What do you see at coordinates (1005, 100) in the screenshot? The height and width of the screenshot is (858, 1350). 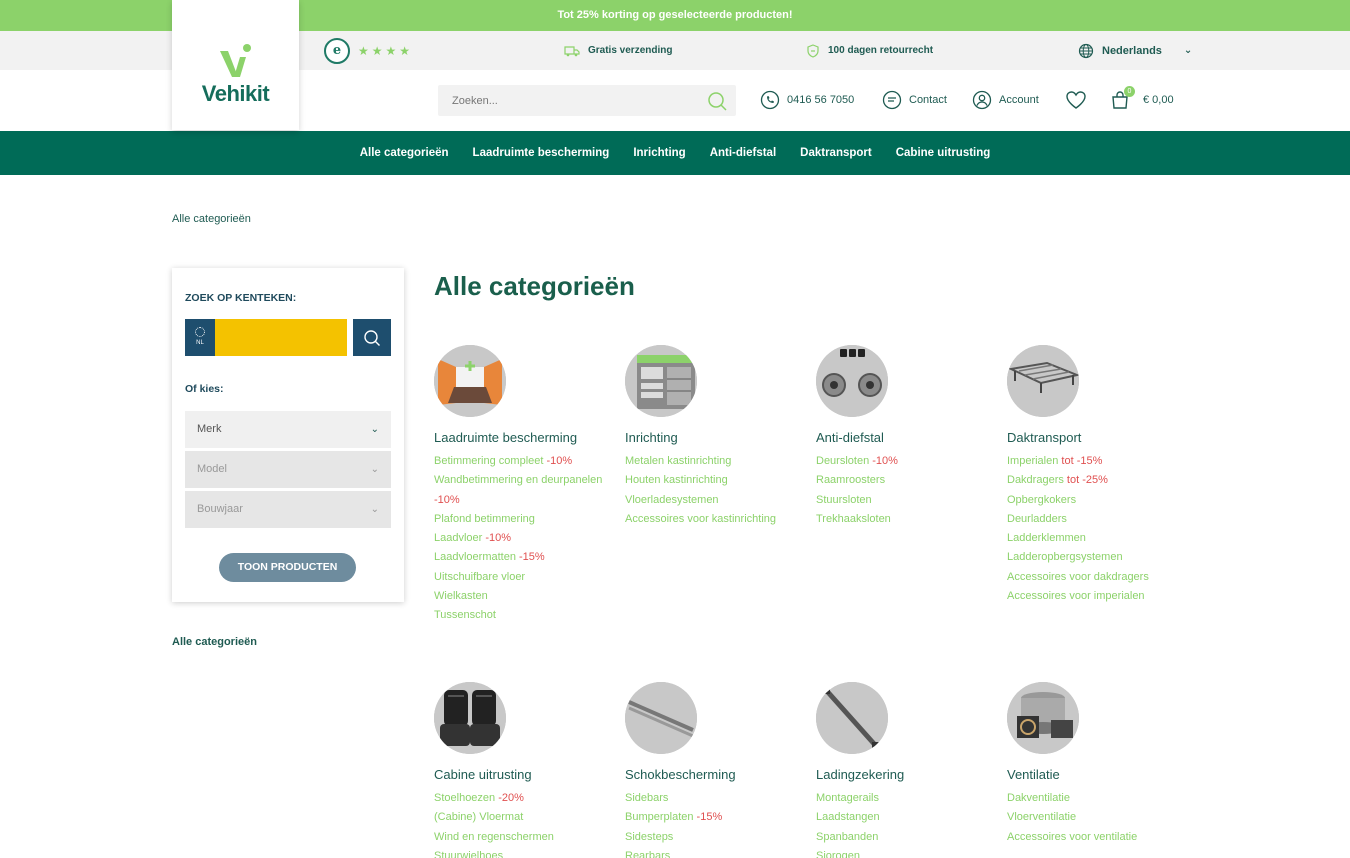 I see `account-link: Account` at bounding box center [1005, 100].